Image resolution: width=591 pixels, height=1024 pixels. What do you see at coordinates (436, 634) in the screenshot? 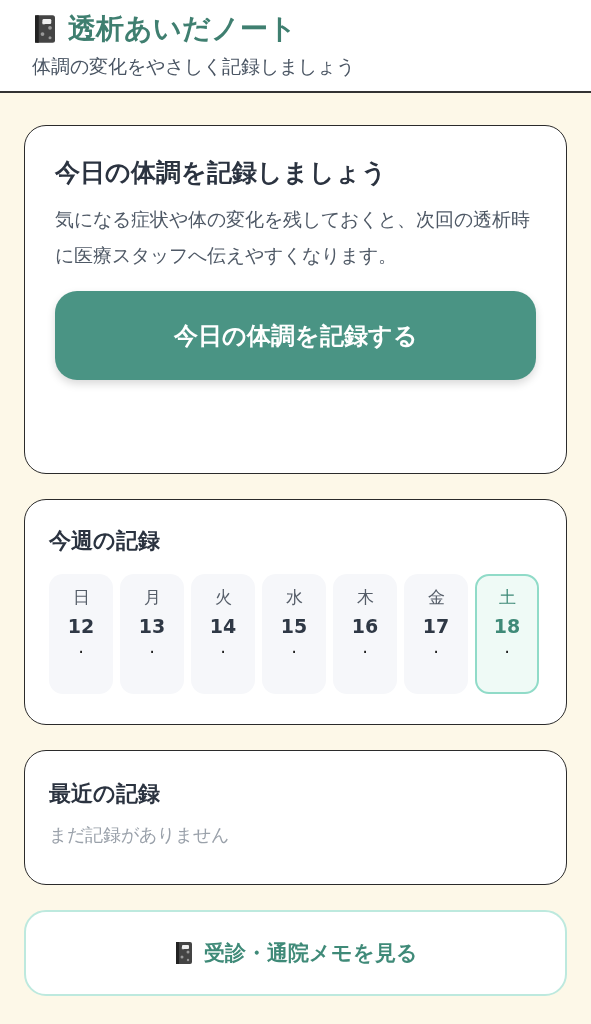
I see `day-tile: 金 17 ·` at bounding box center [436, 634].